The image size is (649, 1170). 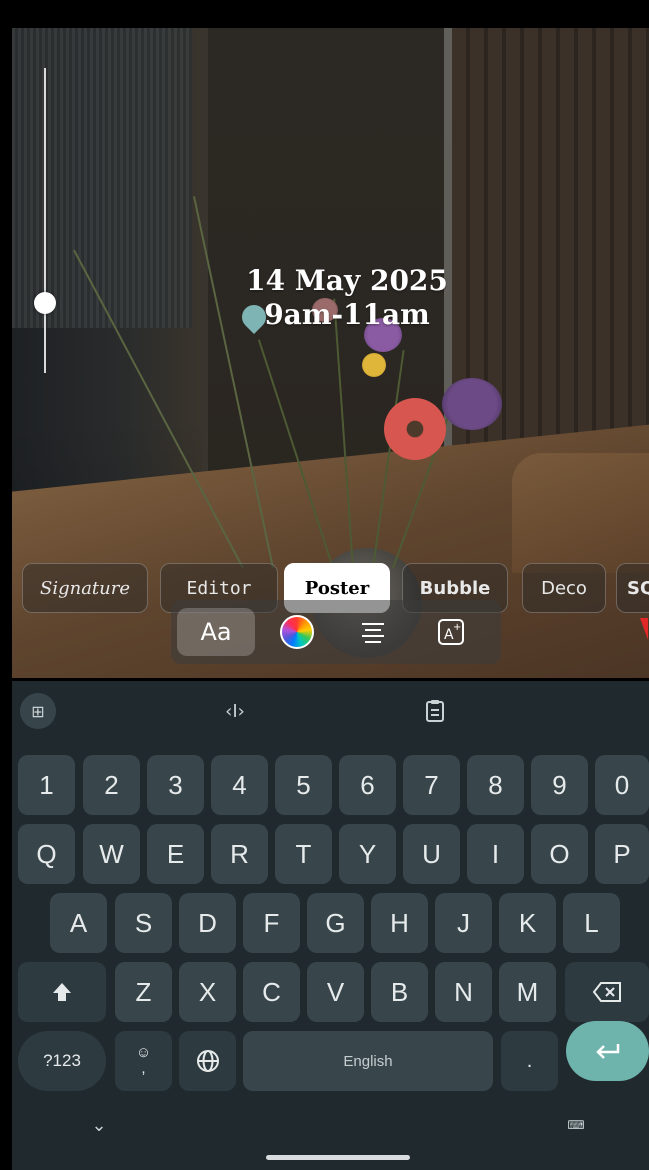 I want to click on key-z: Z, so click(x=143, y=992).